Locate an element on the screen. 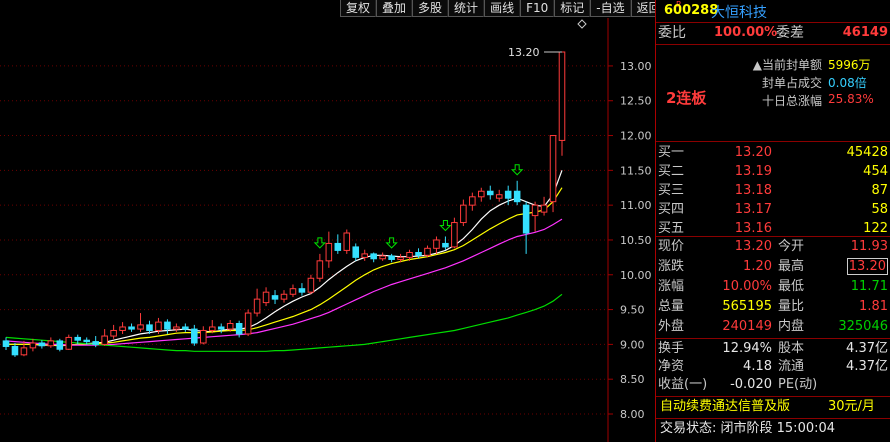  buy-row: 买二 13.19 454 is located at coordinates (773, 172).